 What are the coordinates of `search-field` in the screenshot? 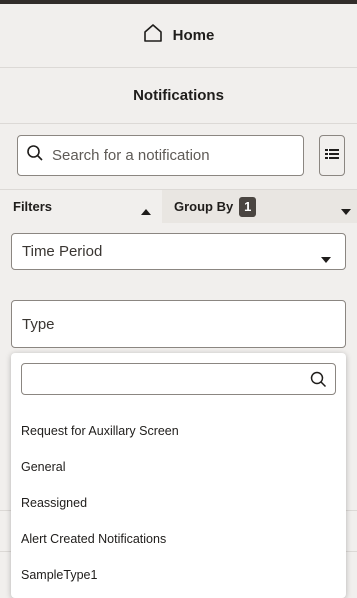 It's located at (160, 155).